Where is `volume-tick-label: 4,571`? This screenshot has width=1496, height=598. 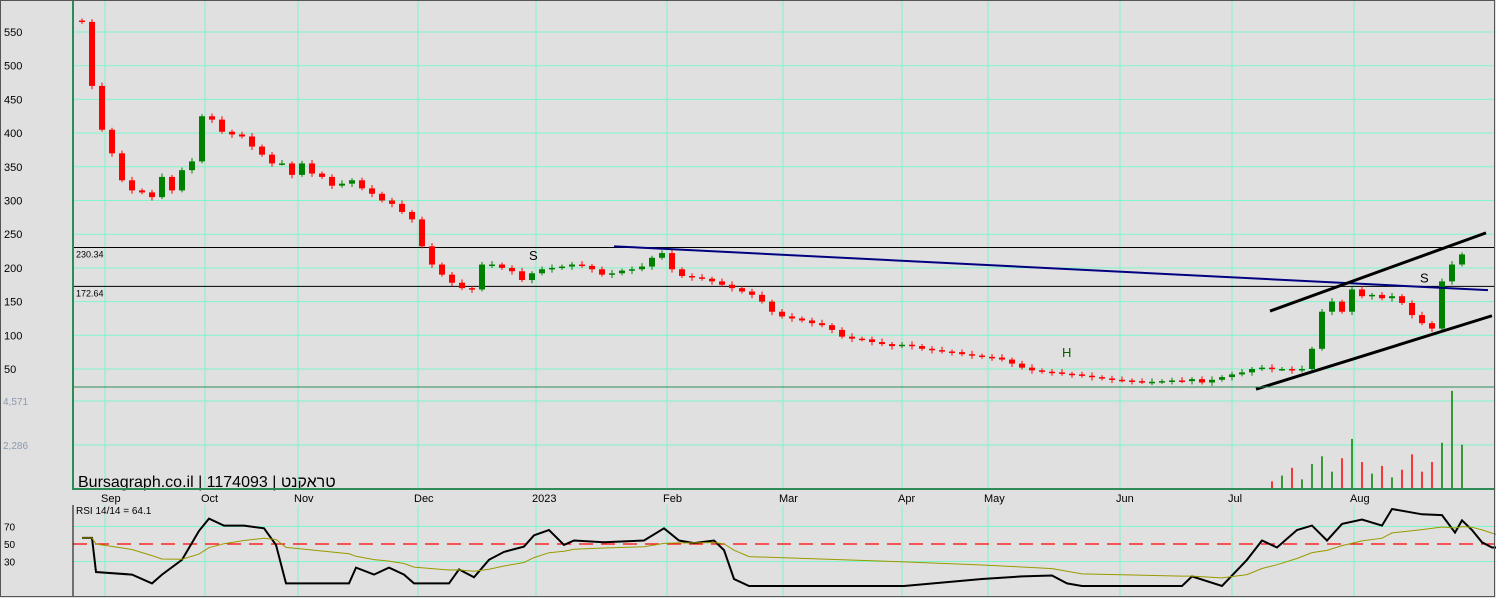
volume-tick-label: 4,571 is located at coordinates (15, 402).